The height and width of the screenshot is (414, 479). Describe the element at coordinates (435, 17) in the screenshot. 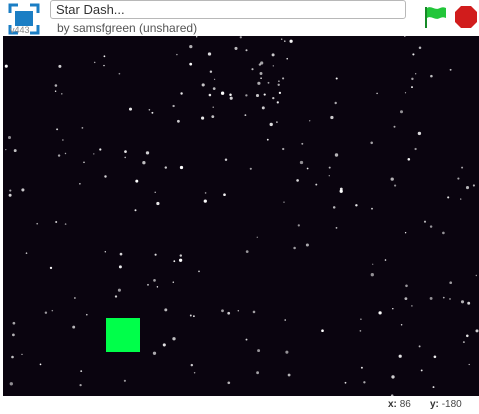

I see `green-flag-icon` at that location.